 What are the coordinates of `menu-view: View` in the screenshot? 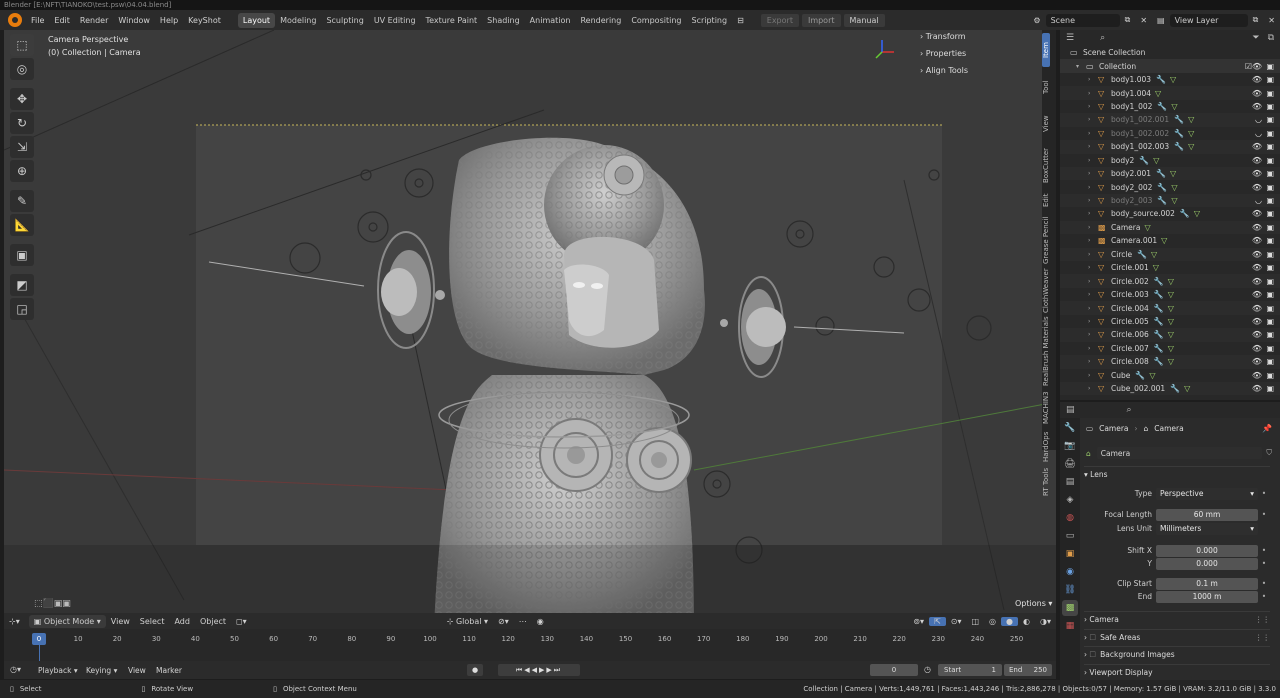 It's located at (120, 621).